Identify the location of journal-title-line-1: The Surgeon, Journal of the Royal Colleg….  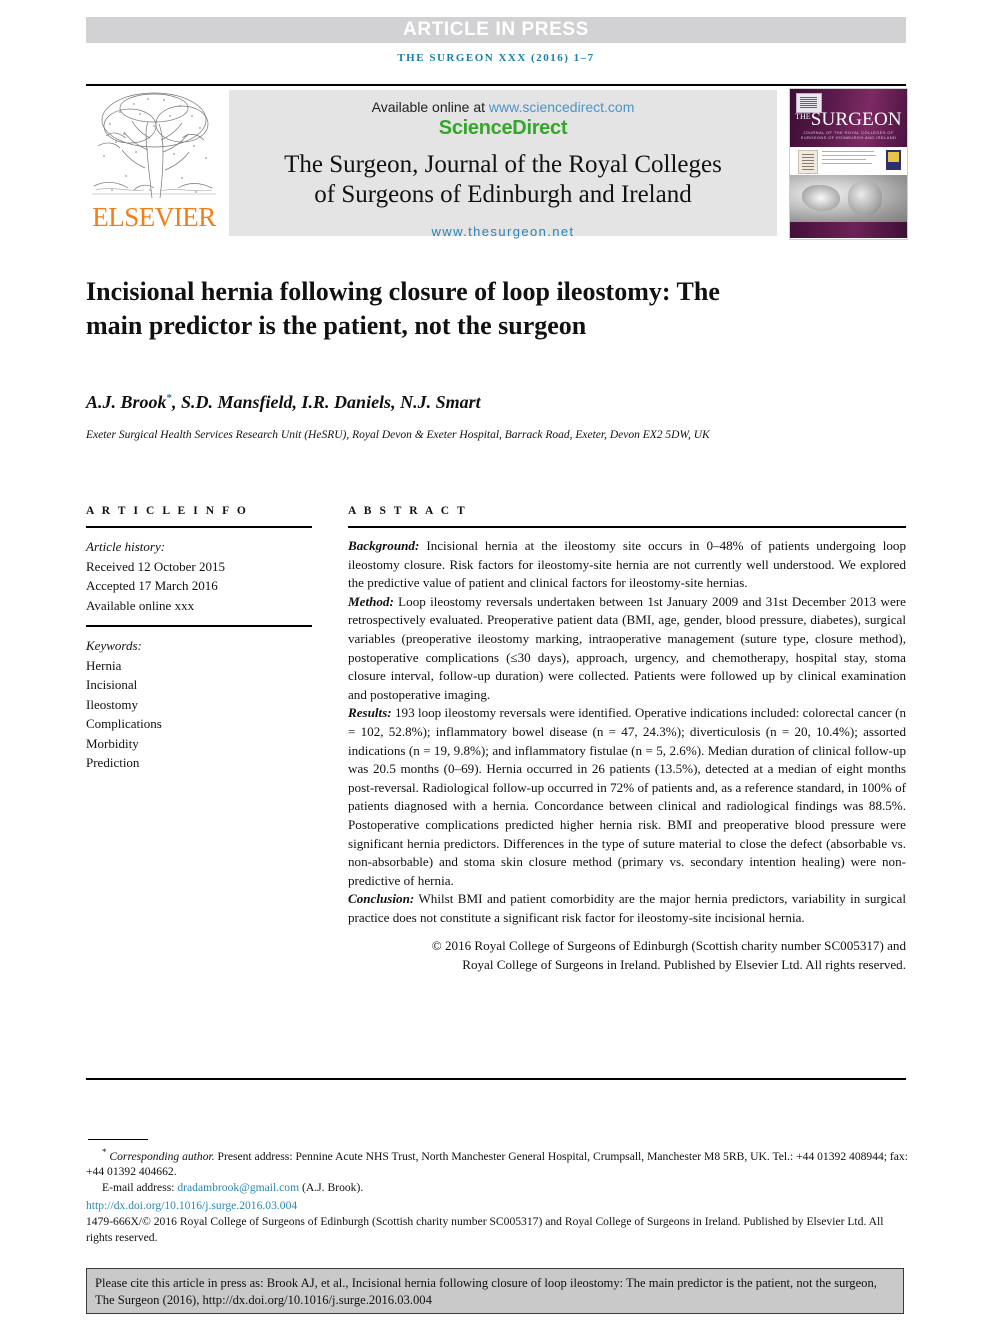
(503, 164).